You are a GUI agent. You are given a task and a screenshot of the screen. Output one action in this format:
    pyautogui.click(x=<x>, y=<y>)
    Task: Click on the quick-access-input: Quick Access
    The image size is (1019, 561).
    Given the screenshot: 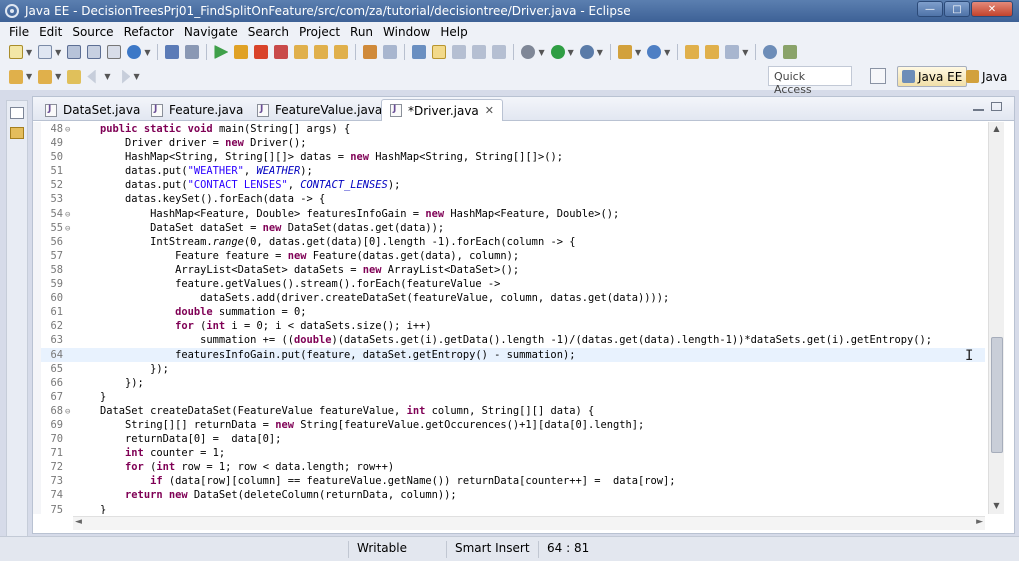 What is the action you would take?
    pyautogui.click(x=810, y=81)
    